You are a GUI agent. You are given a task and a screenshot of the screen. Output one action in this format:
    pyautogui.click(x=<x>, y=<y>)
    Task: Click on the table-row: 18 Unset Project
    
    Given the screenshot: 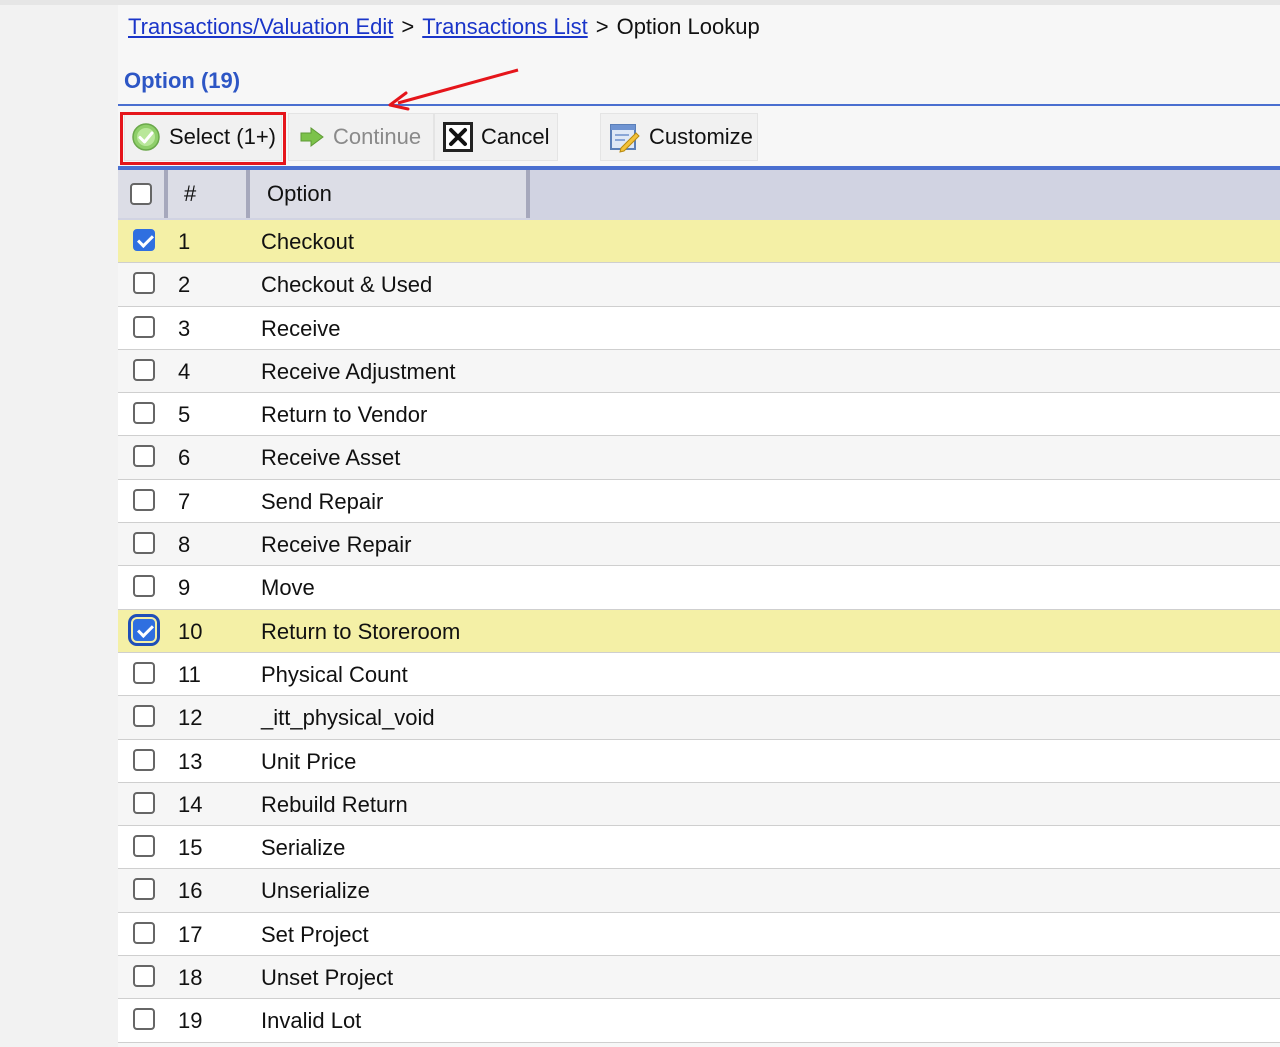 What is the action you would take?
    pyautogui.click(x=699, y=978)
    